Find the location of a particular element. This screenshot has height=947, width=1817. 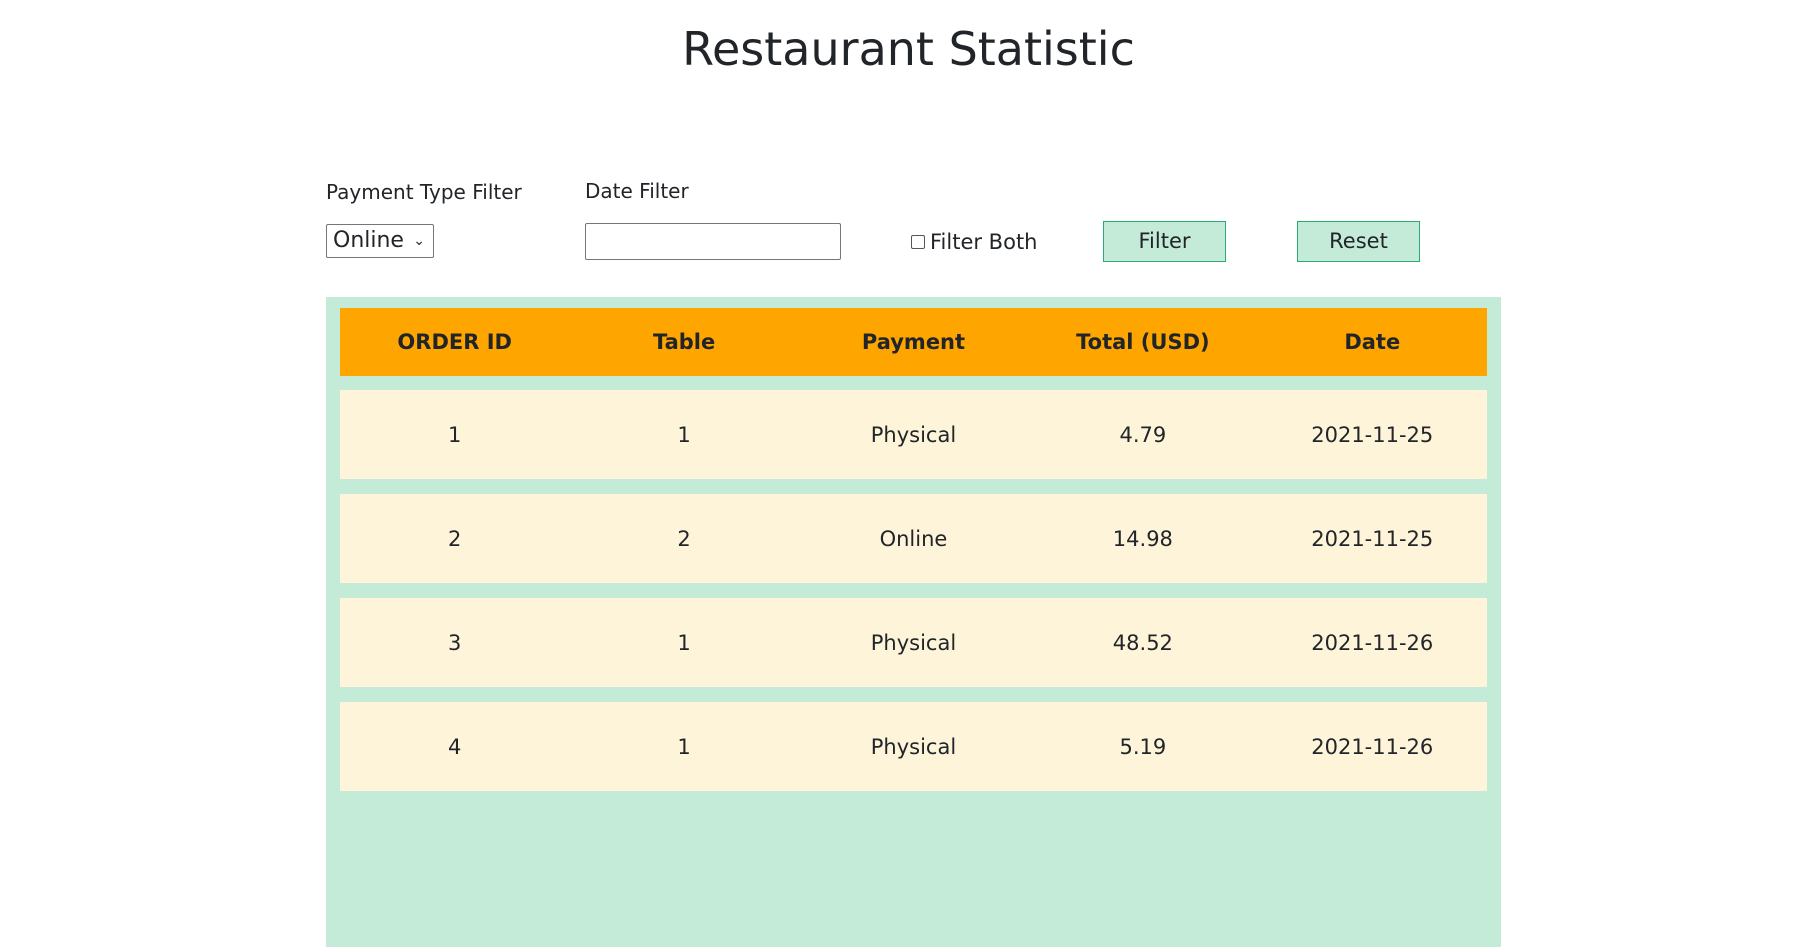

table-row: 4 1 Physical 5.19 2021-11-26 is located at coordinates (913, 746).